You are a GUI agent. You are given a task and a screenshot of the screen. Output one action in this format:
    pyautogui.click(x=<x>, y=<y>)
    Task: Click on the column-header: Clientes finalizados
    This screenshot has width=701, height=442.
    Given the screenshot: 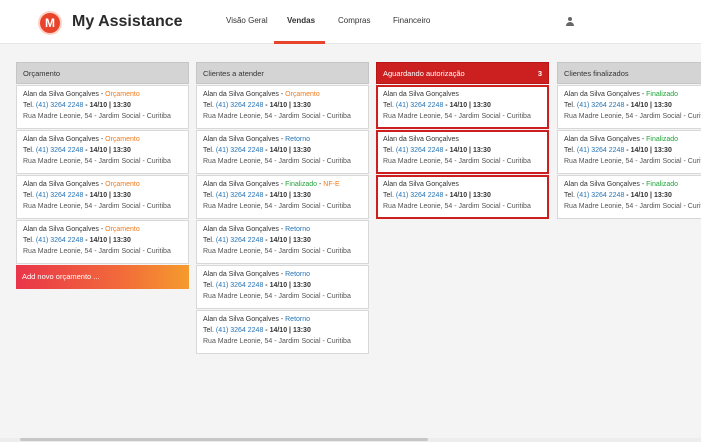 What is the action you would take?
    pyautogui.click(x=629, y=73)
    